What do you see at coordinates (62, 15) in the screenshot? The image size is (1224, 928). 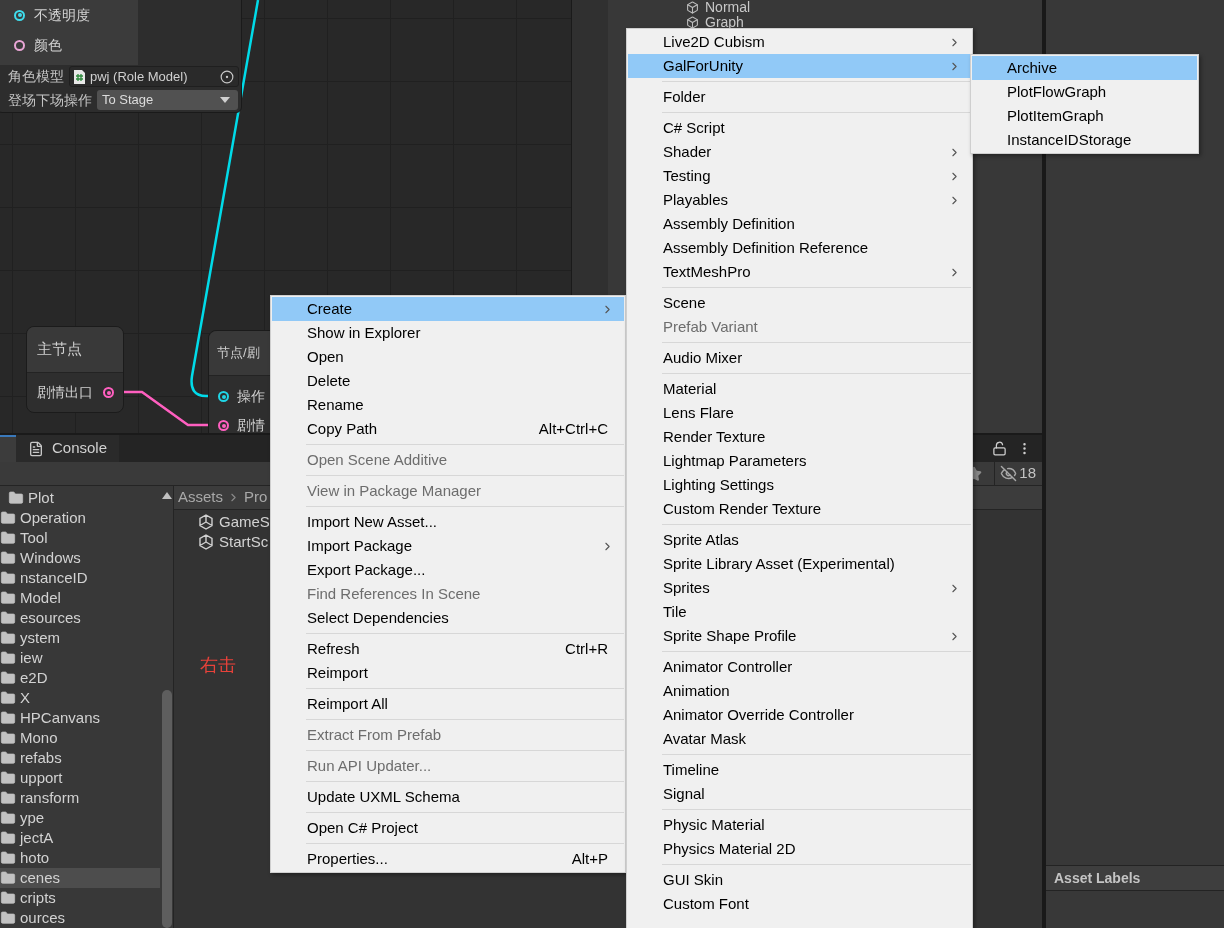 I see `port-label: 不透明度` at bounding box center [62, 15].